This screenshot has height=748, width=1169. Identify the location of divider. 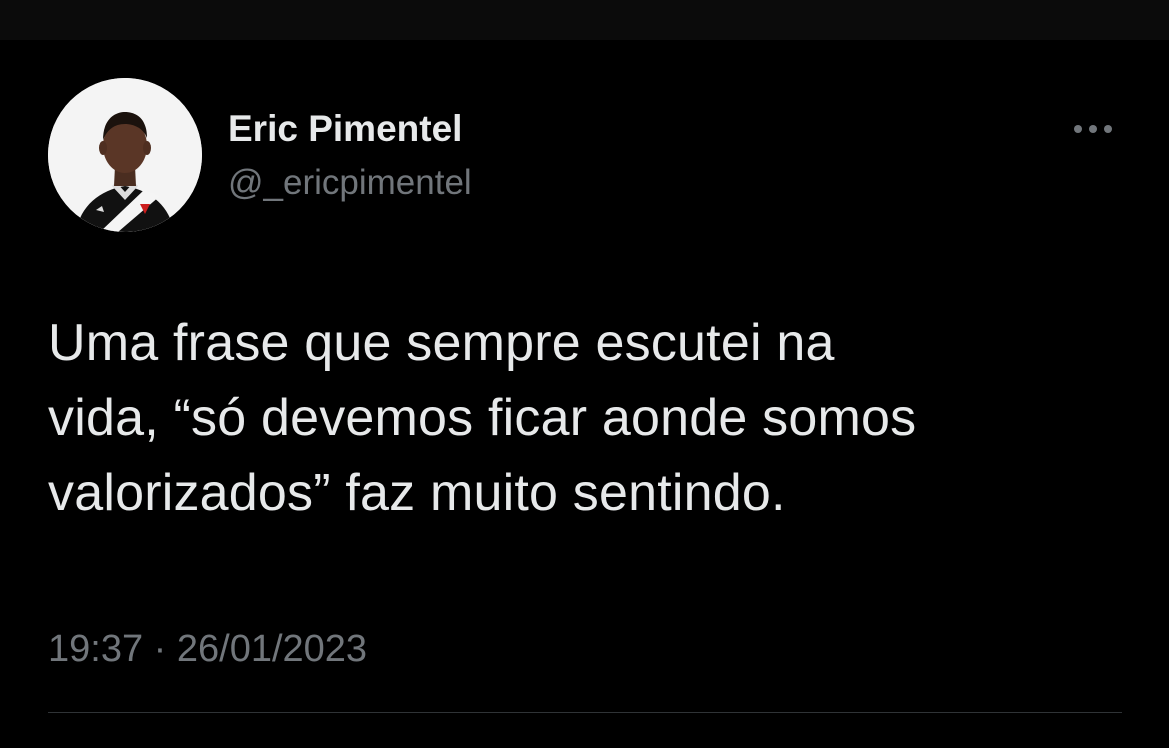
(585, 712).